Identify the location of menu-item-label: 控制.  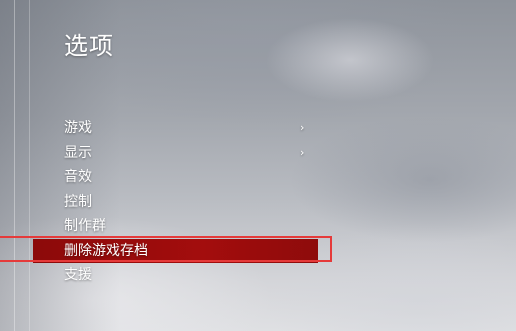
(78, 201).